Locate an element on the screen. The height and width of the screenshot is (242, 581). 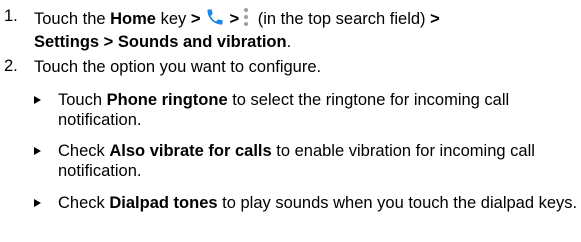
option-phone-ringtone: Phone ringtone is located at coordinates (167, 100).